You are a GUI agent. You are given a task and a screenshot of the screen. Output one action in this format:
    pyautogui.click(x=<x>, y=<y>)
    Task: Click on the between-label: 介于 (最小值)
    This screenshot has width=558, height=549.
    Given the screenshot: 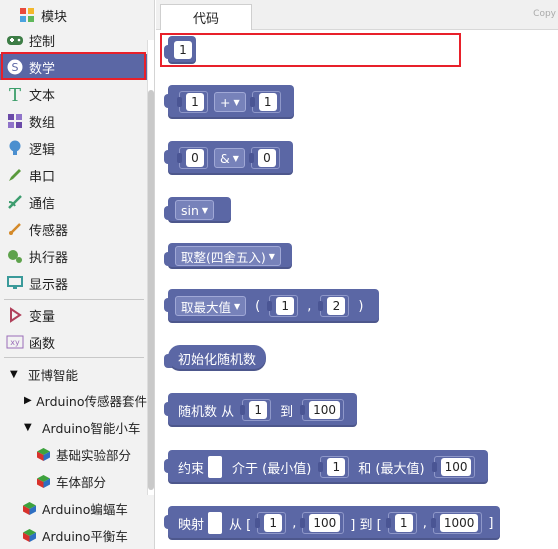 What is the action you would take?
    pyautogui.click(x=272, y=469)
    